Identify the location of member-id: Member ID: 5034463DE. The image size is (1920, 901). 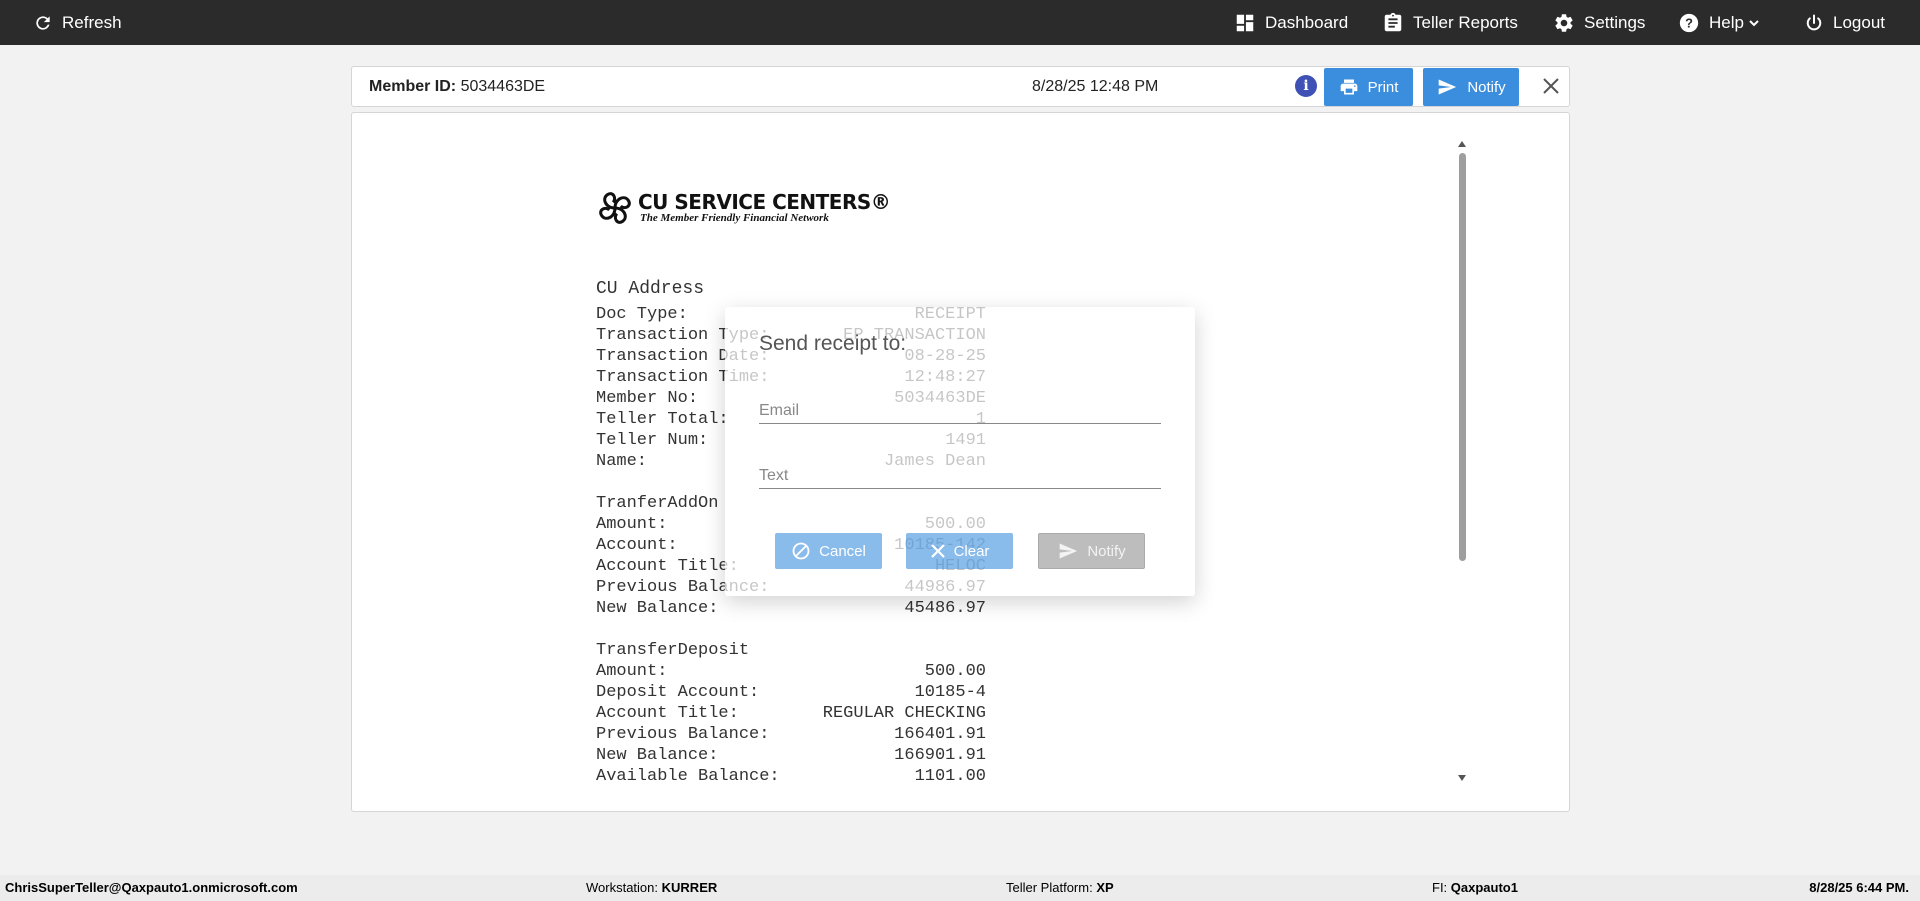
(457, 87).